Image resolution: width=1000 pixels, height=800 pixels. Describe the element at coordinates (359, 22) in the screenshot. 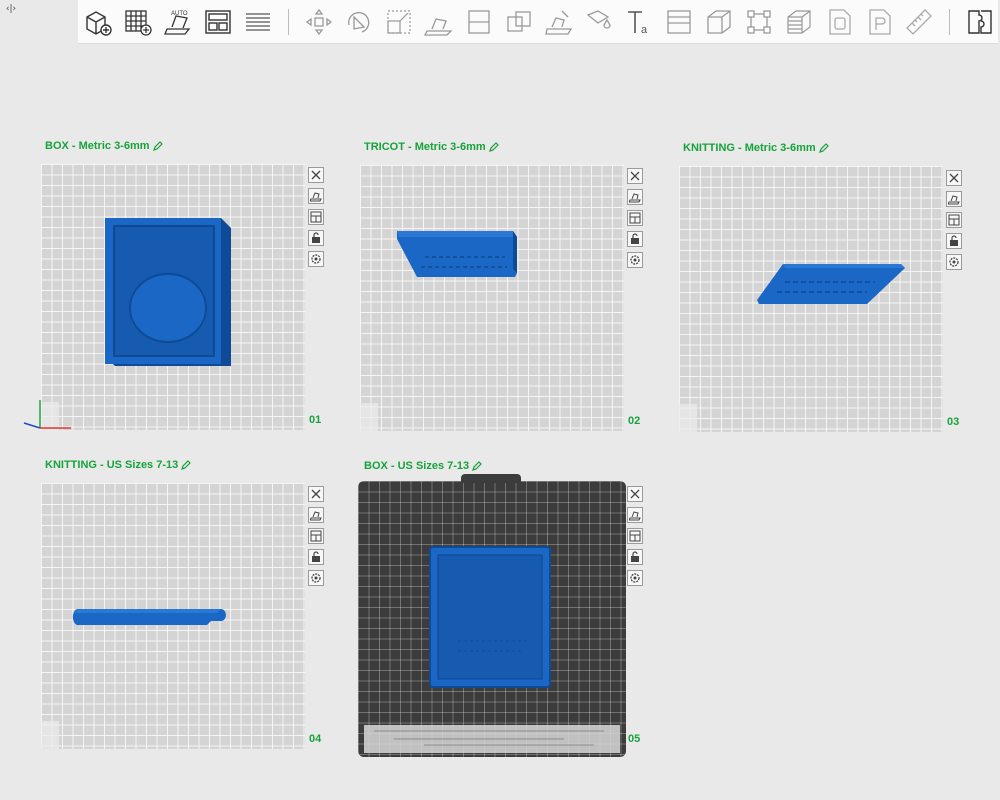

I see `rotate-icon` at that location.